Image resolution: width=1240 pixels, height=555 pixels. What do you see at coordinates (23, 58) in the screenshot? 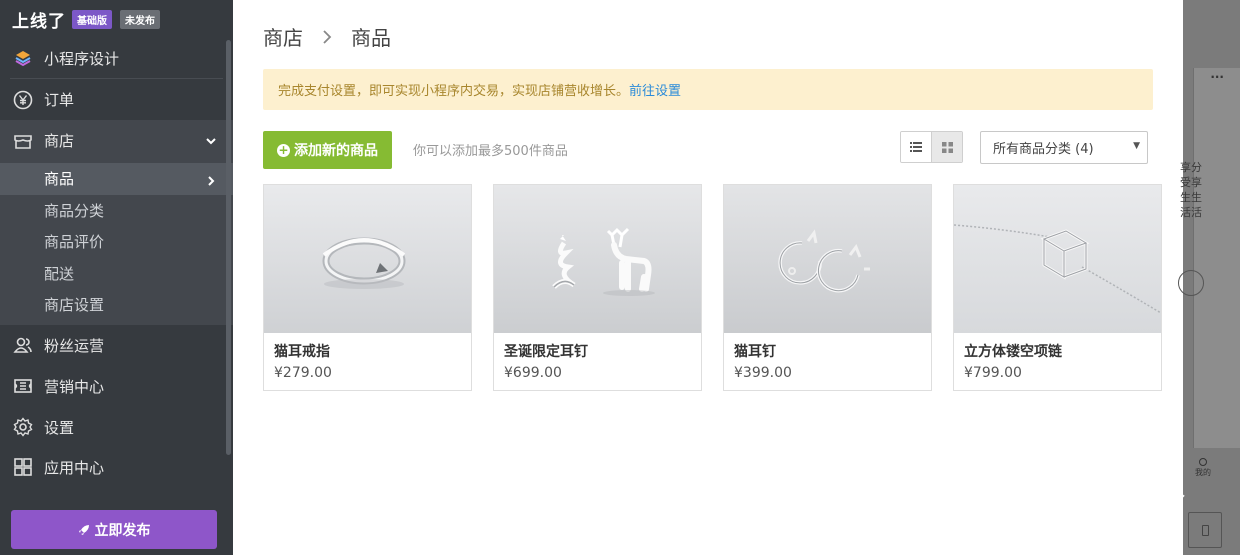
I see `layers-icon` at bounding box center [23, 58].